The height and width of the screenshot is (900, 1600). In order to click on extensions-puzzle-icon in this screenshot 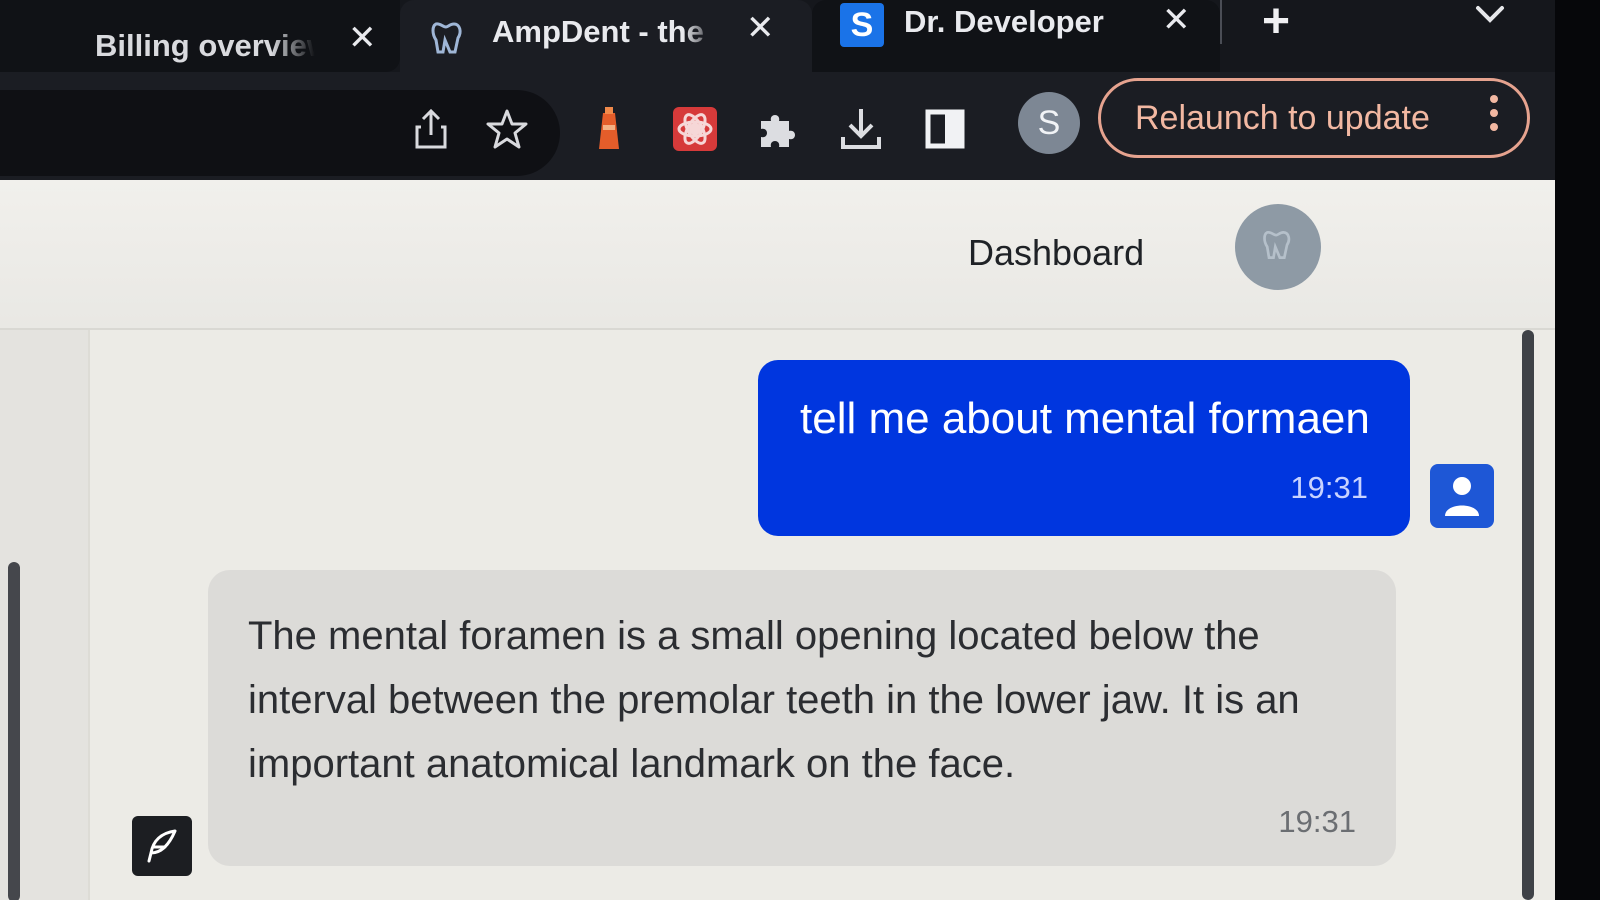, I will do `click(777, 129)`.